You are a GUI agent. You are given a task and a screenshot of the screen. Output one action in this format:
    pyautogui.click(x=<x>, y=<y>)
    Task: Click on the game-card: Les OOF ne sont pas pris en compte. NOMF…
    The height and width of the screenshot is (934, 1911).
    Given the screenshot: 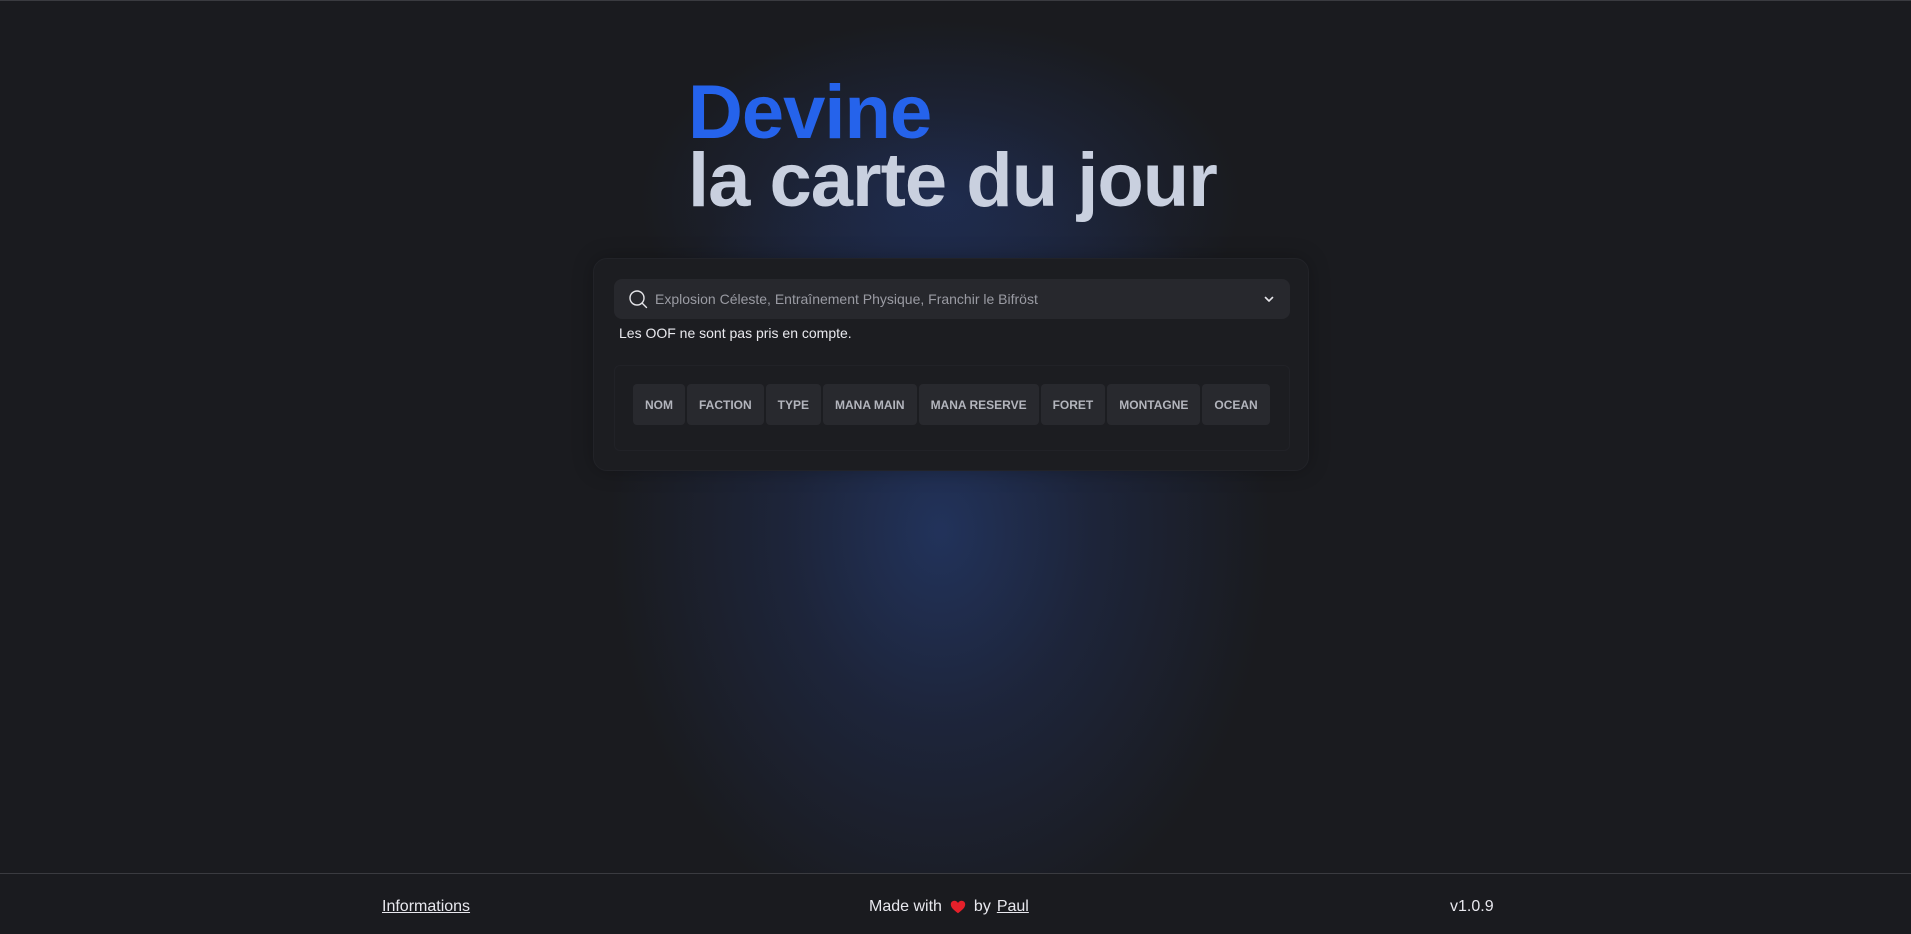 What is the action you would take?
    pyautogui.click(x=951, y=364)
    